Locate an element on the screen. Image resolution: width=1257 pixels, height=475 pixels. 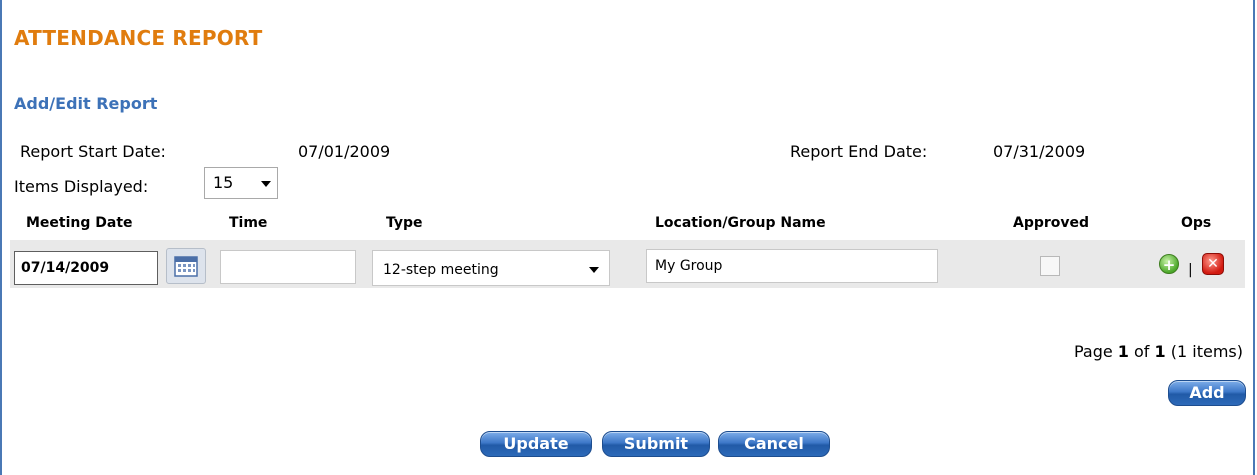
header-approved: Approved is located at coordinates (1051, 223).